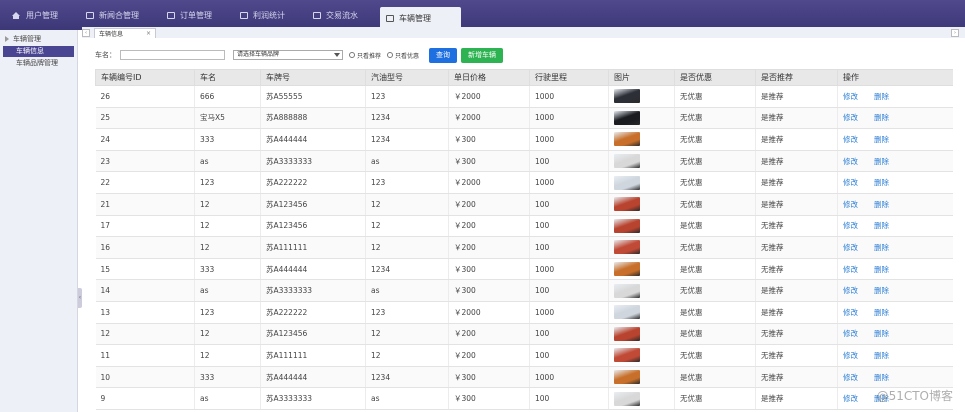 The image size is (965, 412). What do you see at coordinates (524, 182) in the screenshot?
I see `table-row: 22 123 苏A222222 123 ￥2000 1000 无优惠 是推荐 修改 删除` at bounding box center [524, 182].